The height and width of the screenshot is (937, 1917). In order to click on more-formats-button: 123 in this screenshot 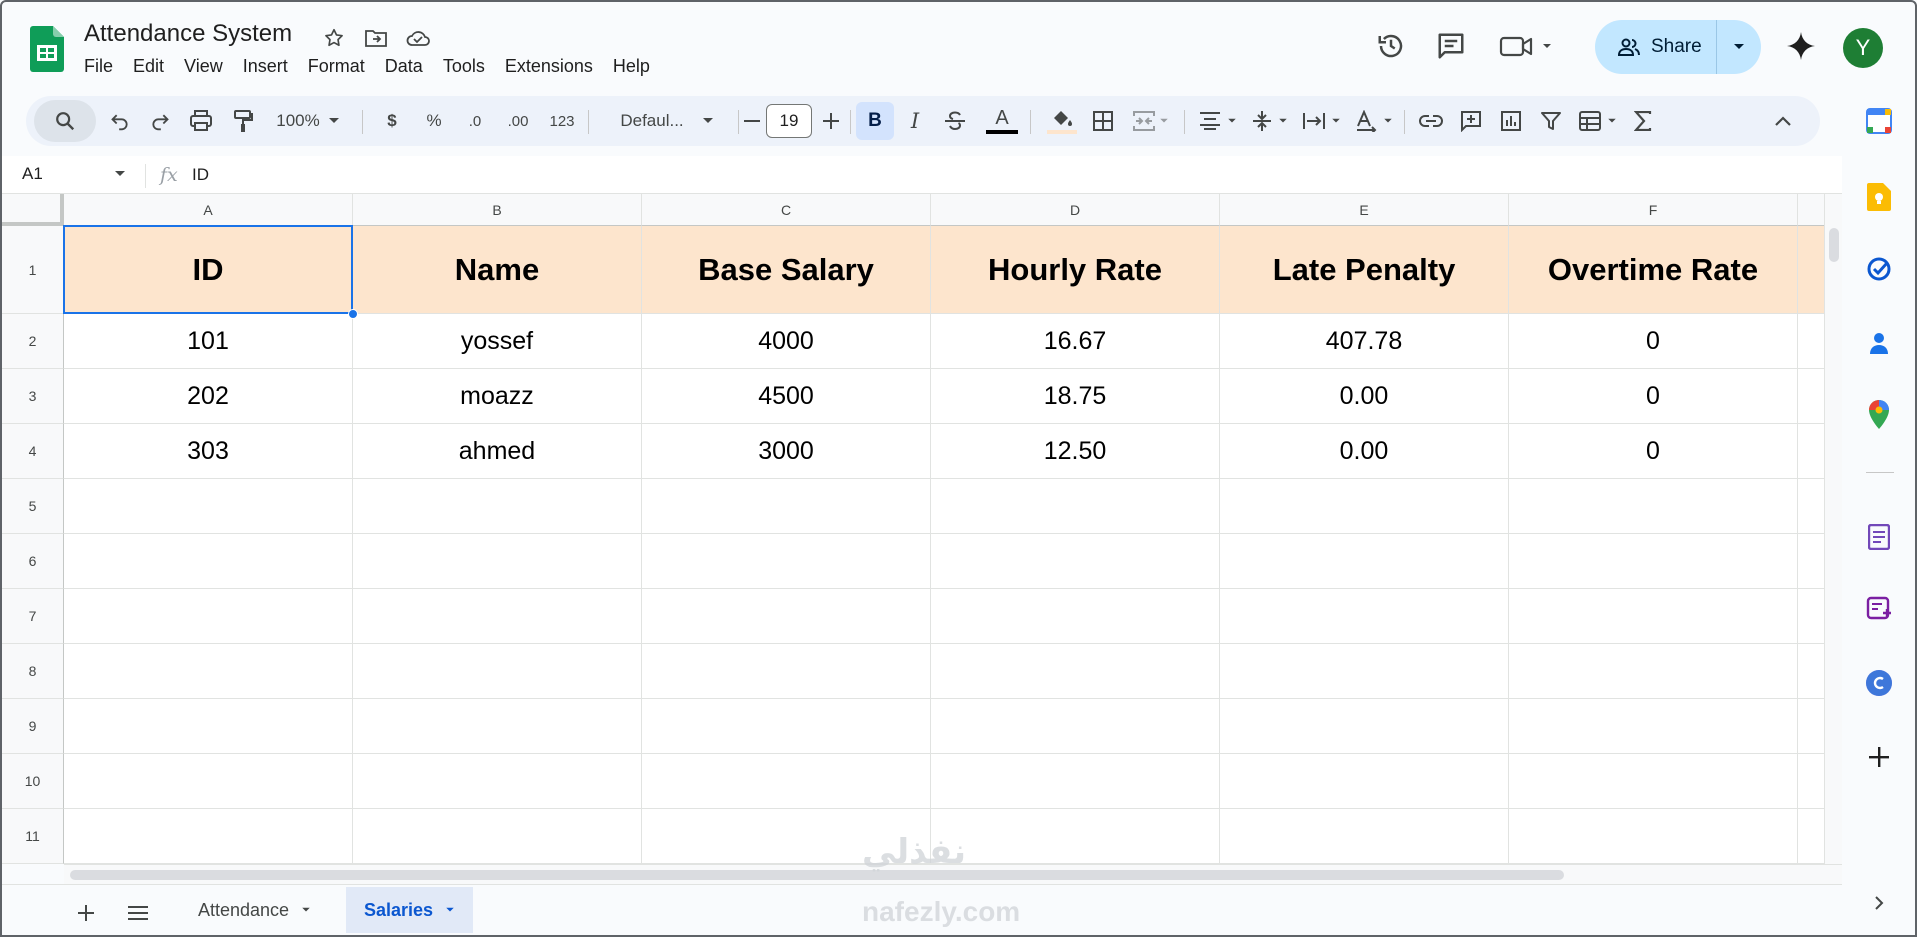, I will do `click(562, 121)`.